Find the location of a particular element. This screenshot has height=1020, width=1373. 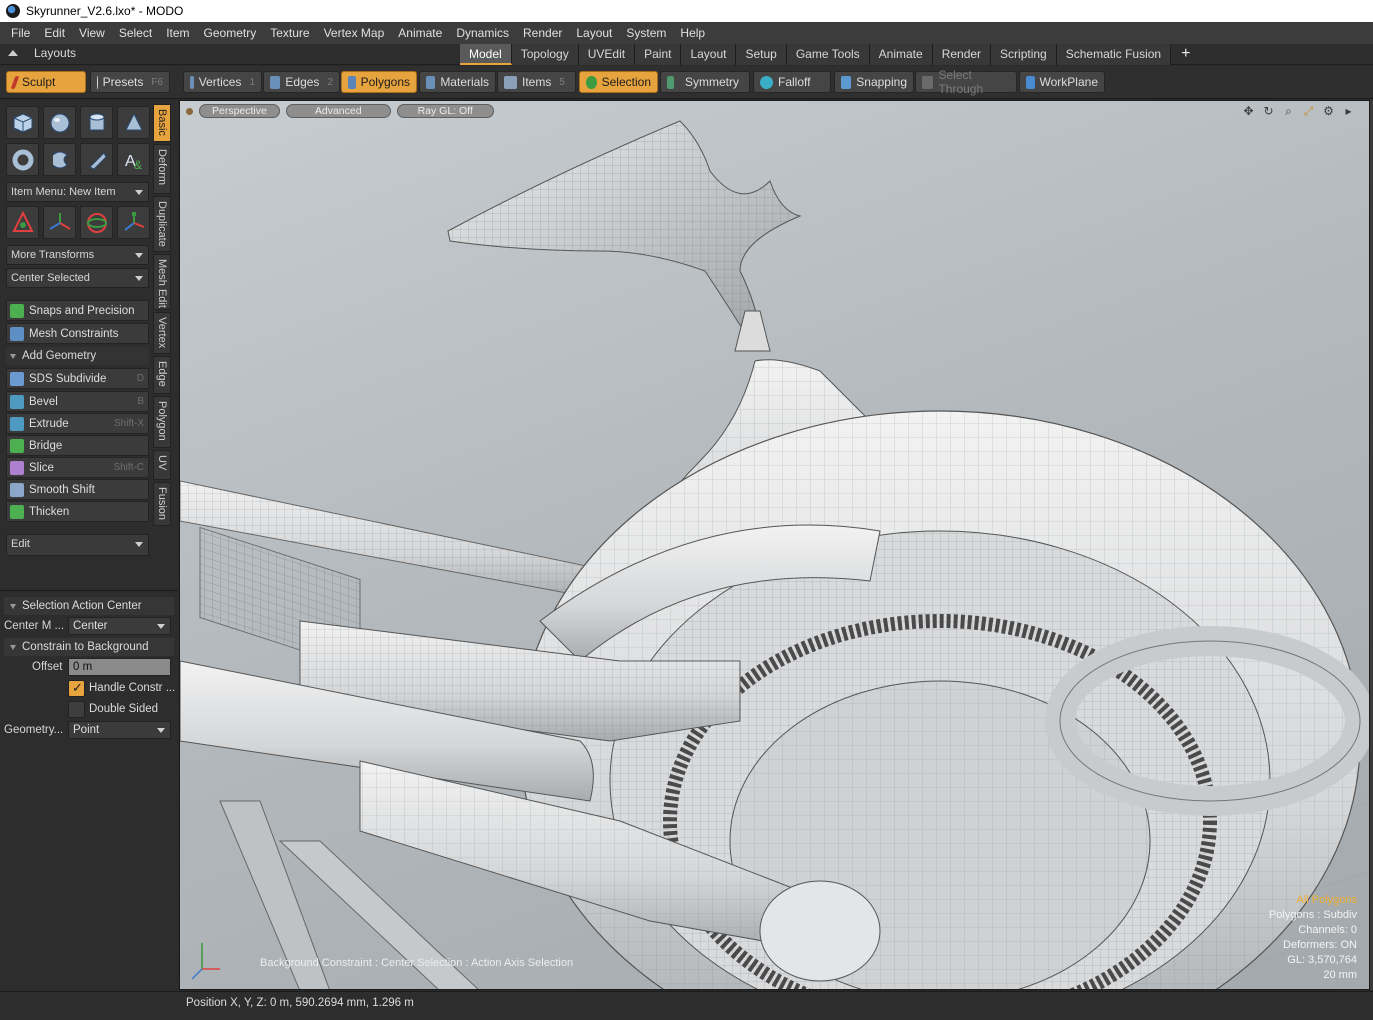

constrain-to-background-header: Constrain to Background is located at coordinates (89, 647).